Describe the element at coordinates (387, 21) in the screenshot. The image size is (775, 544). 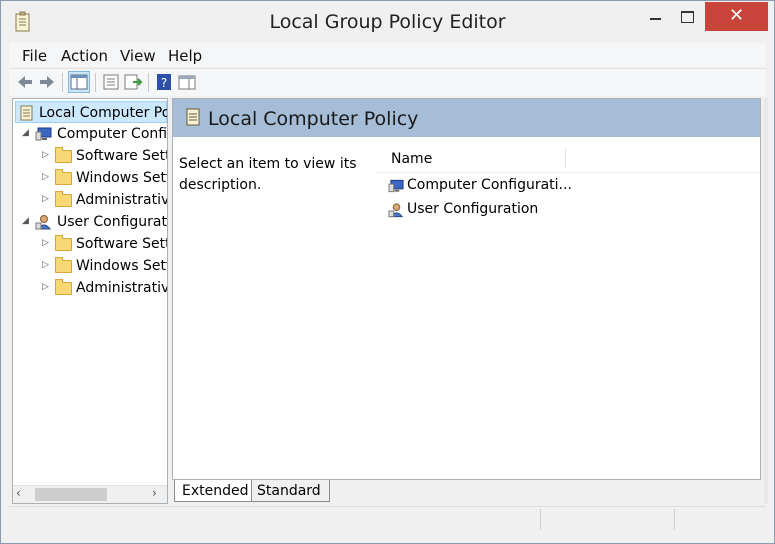
I see `title-bar: Local Group Policy Editor ✕` at that location.